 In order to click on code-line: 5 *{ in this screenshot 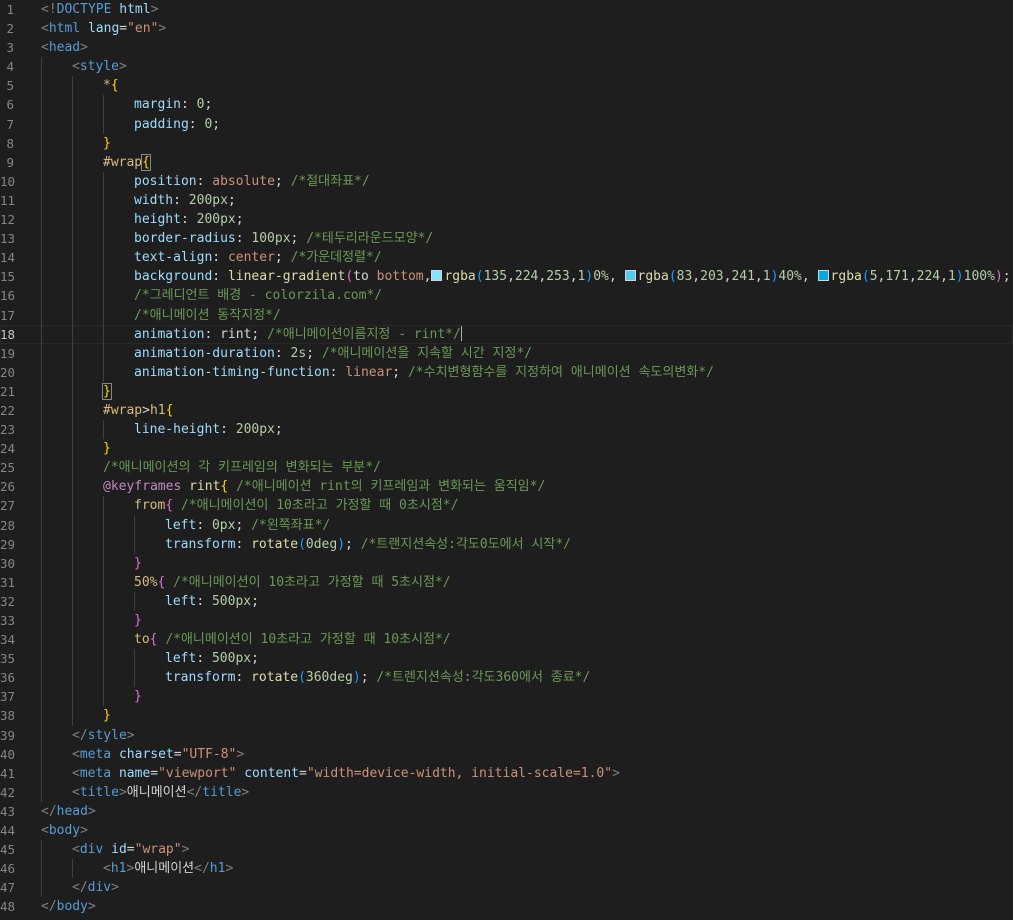, I will do `click(506, 86)`.